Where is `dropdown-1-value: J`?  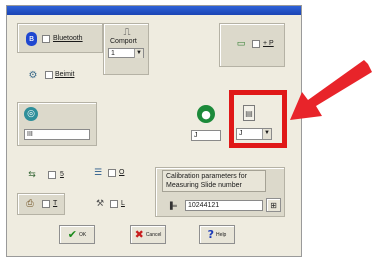
dropdown-1-value: J is located at coordinates (196, 135).